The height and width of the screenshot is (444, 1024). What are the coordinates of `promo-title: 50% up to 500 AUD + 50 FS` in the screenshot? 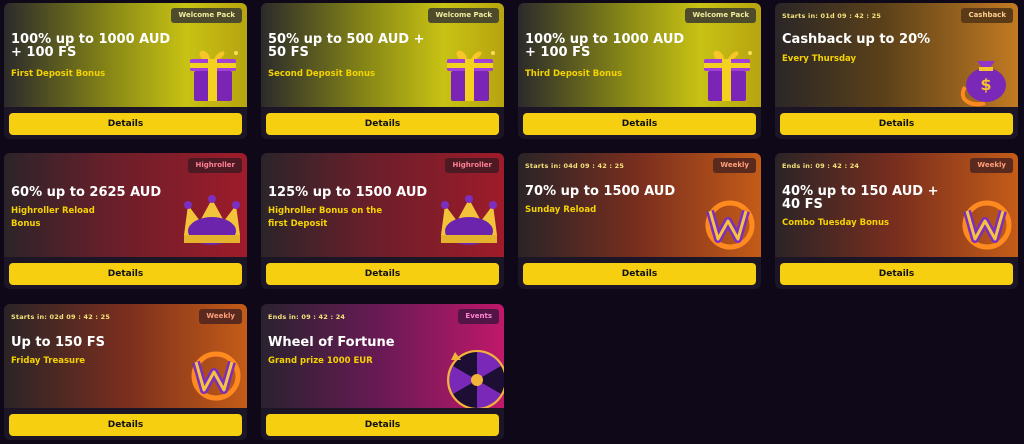 It's located at (346, 46).